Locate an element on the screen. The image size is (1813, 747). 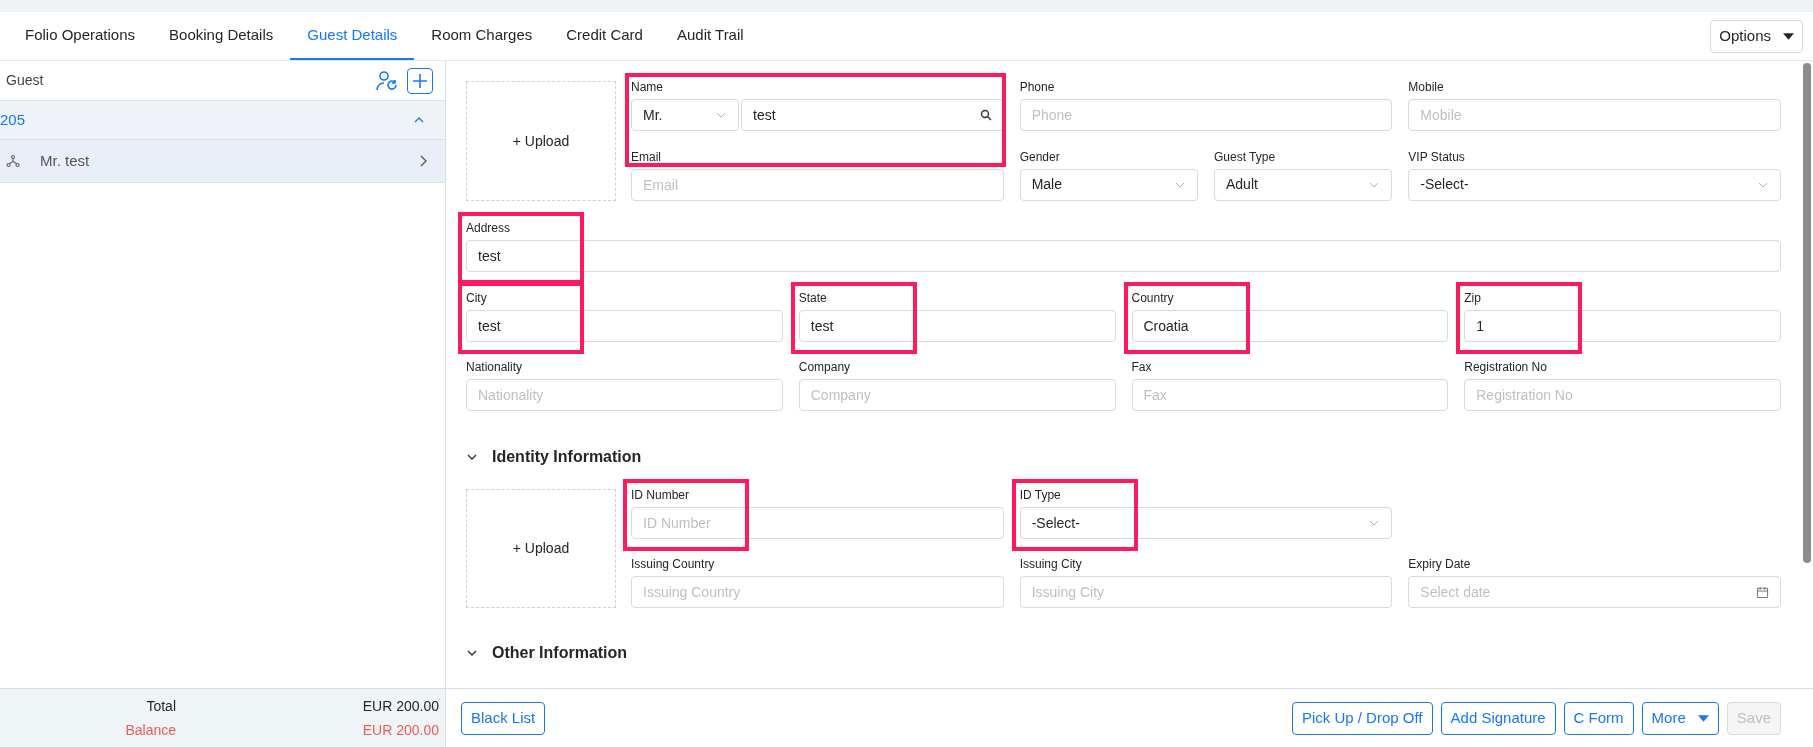
field-label: Expiry Date is located at coordinates (1440, 564).